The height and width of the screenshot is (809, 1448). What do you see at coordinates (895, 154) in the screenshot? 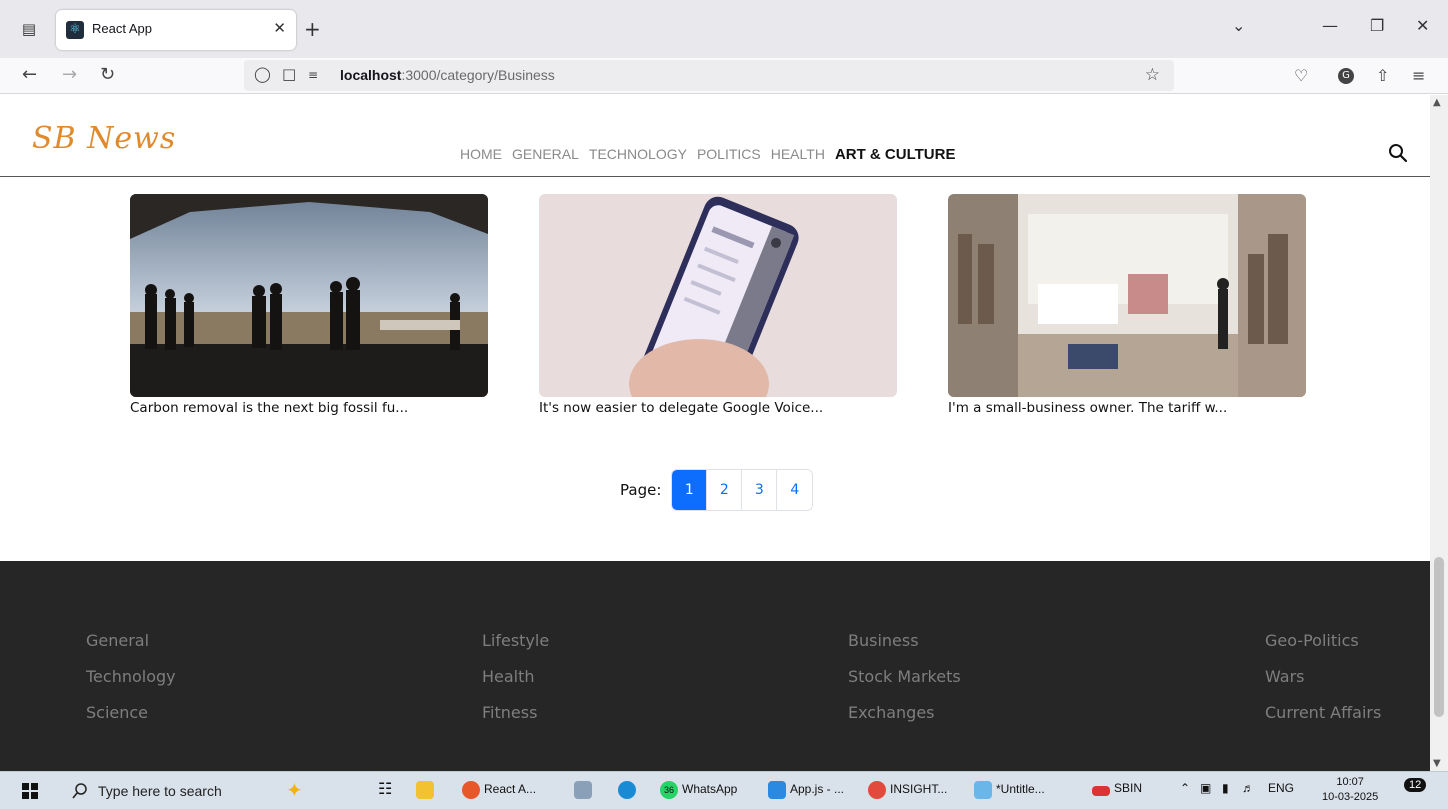
I see `nav-art-culture: ART & CULTURE` at bounding box center [895, 154].